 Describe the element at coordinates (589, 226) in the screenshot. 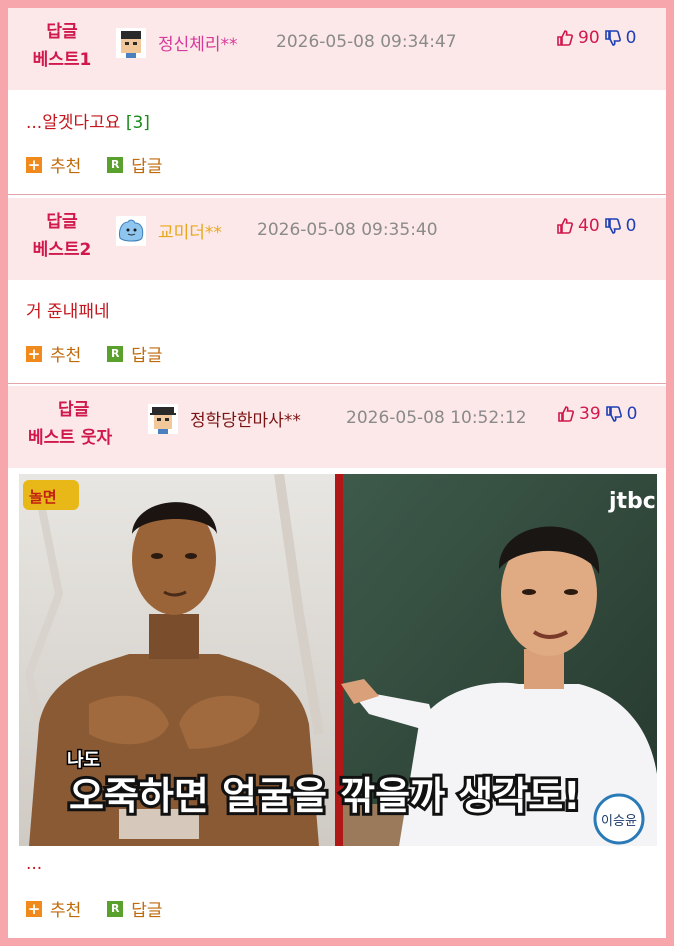

I see `upvote-count: 40` at that location.